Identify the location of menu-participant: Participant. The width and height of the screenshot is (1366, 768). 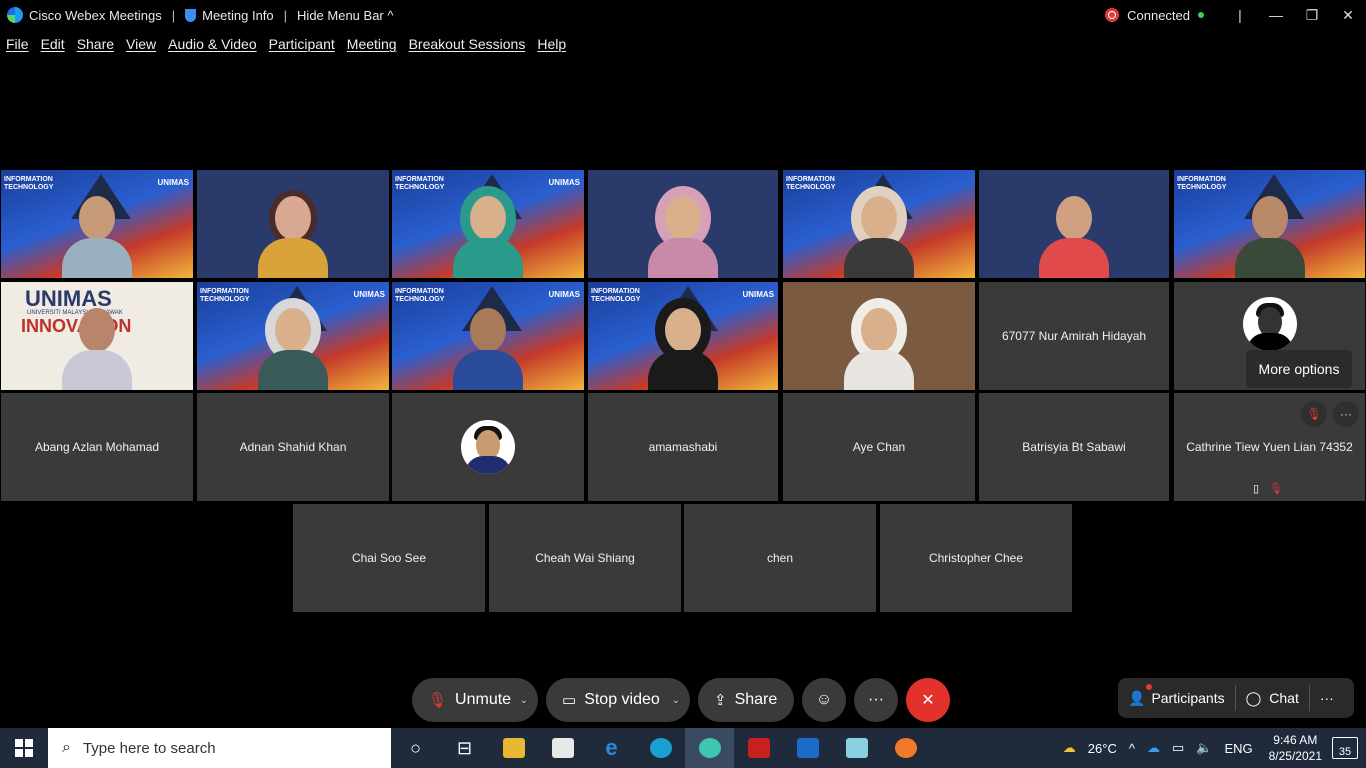
(302, 46).